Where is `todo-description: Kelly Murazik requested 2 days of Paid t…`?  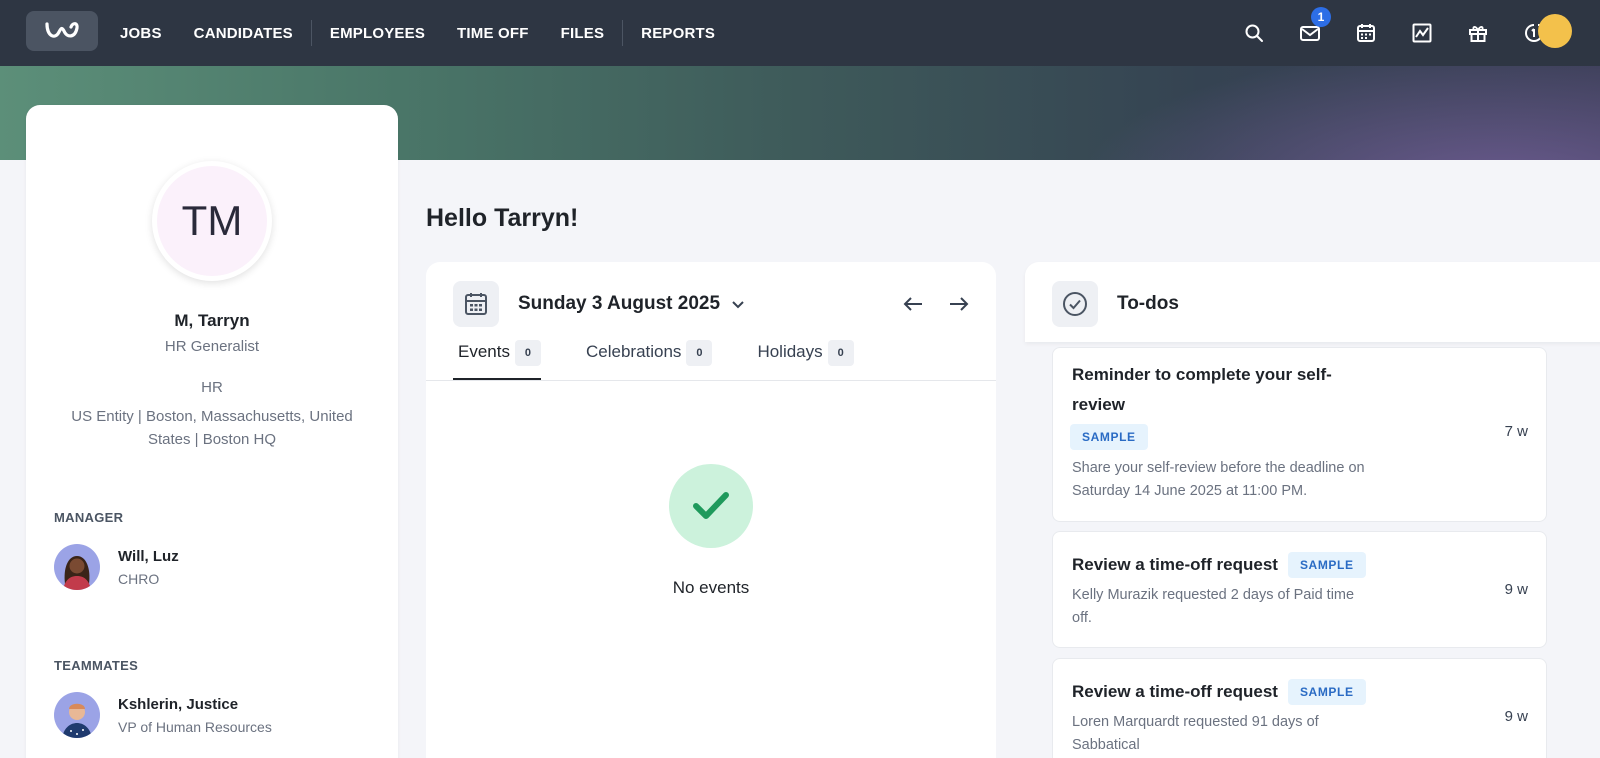 todo-description: Kelly Murazik requested 2 days of Paid t… is located at coordinates (1213, 606).